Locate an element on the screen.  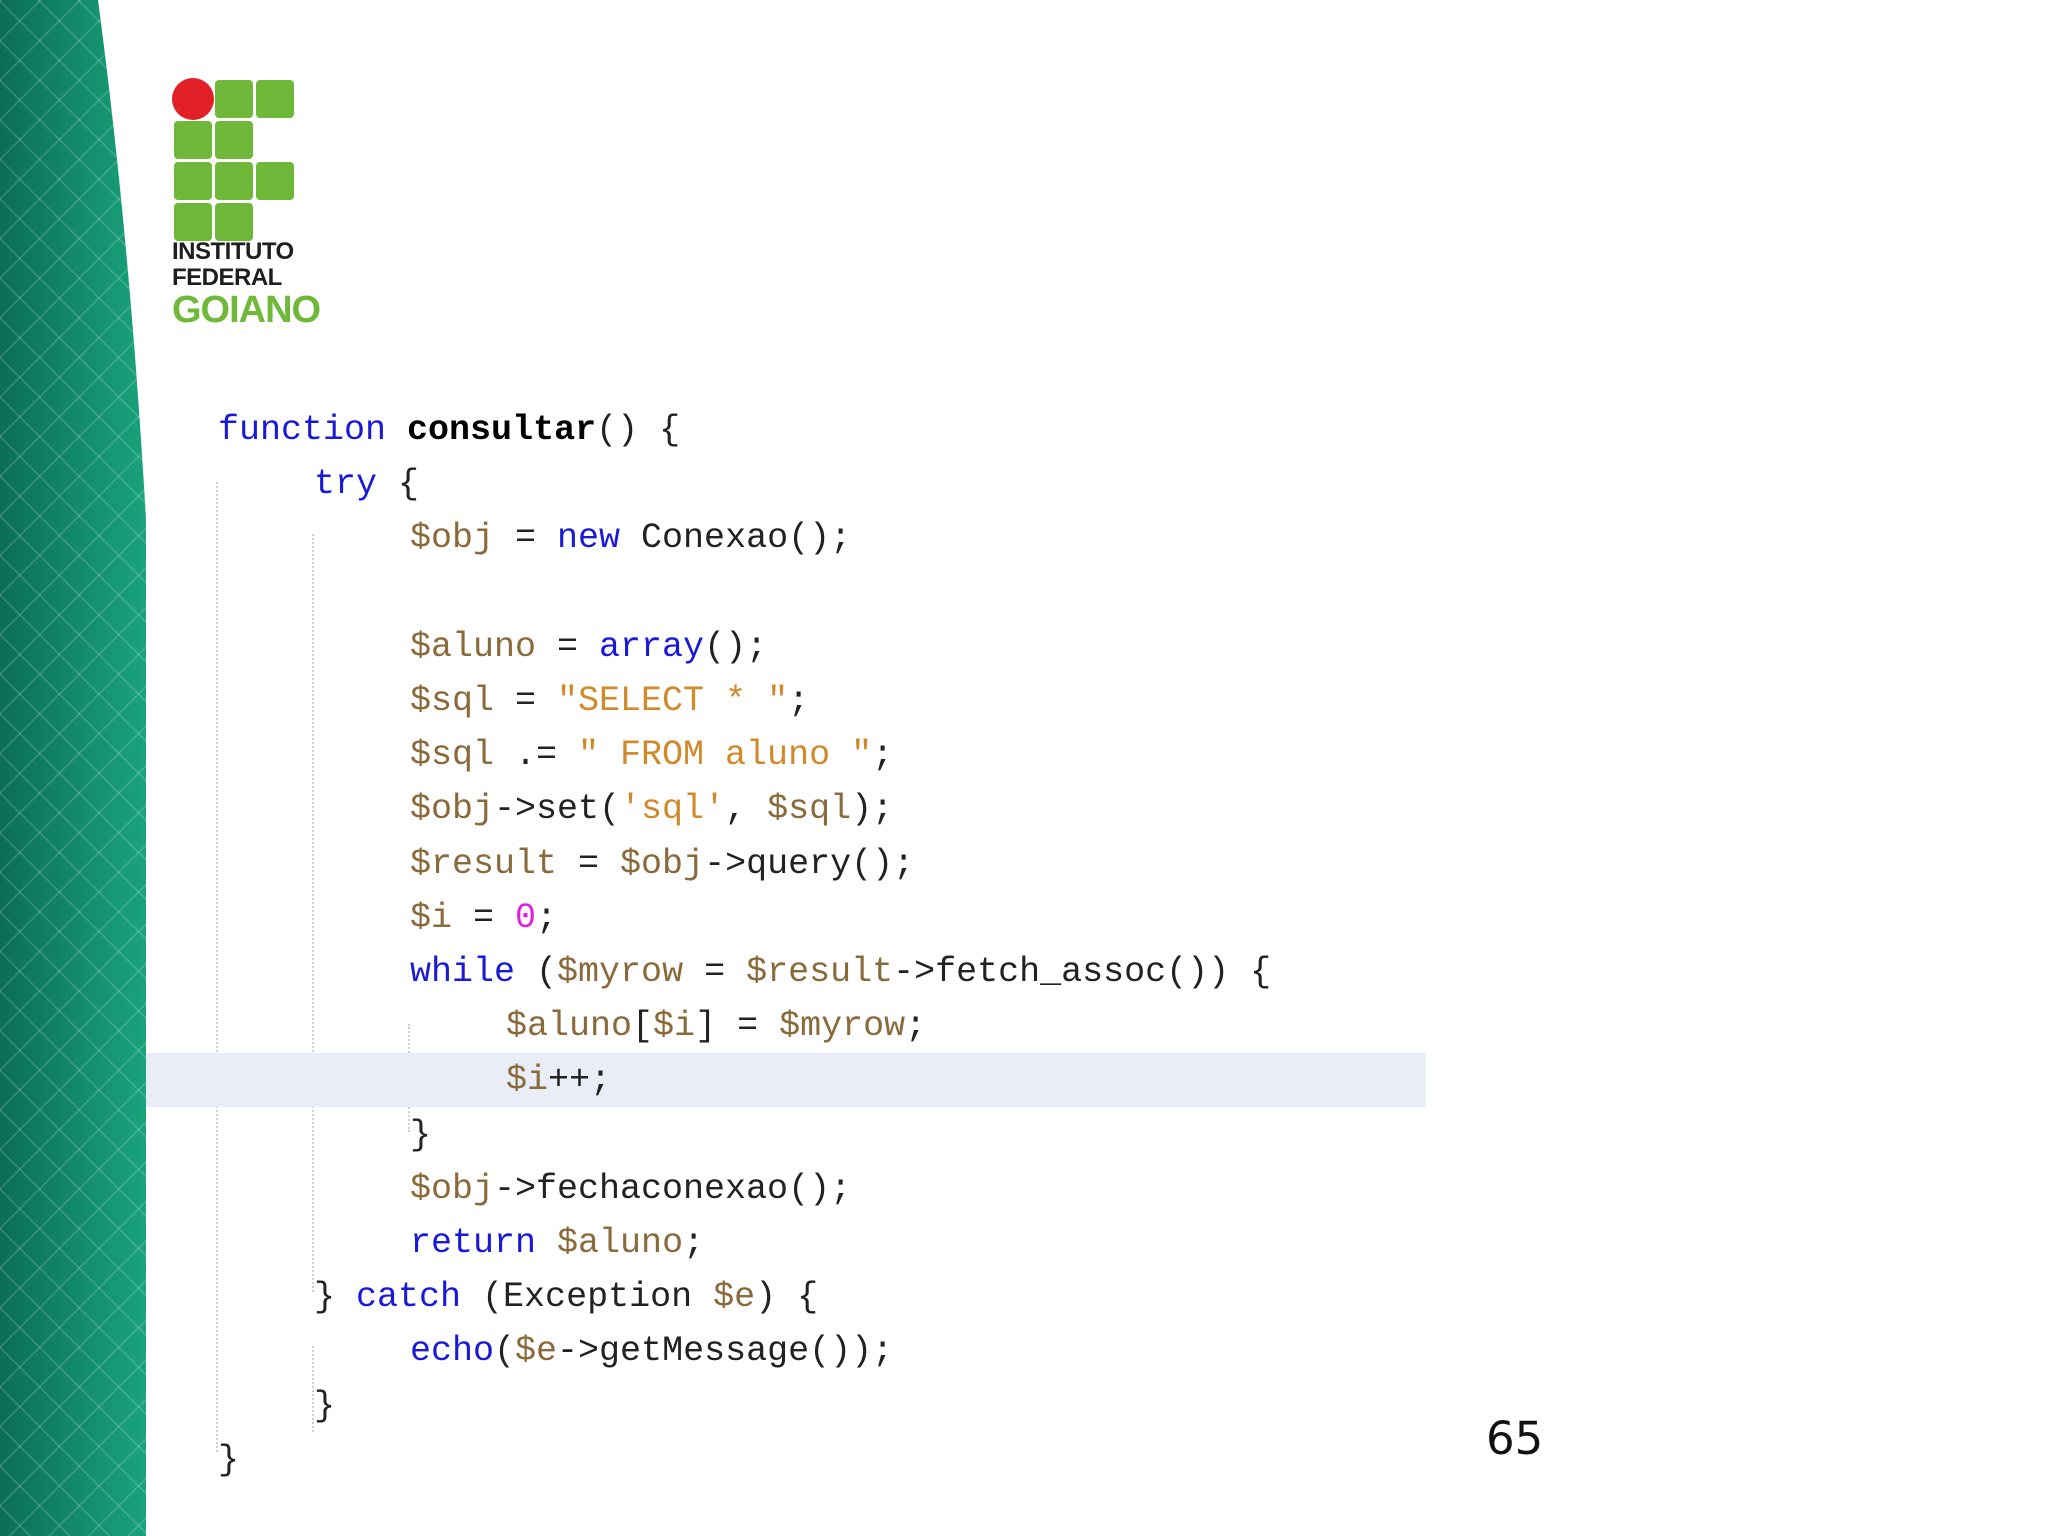
logo-text-goiano: GOIANO is located at coordinates (246, 310).